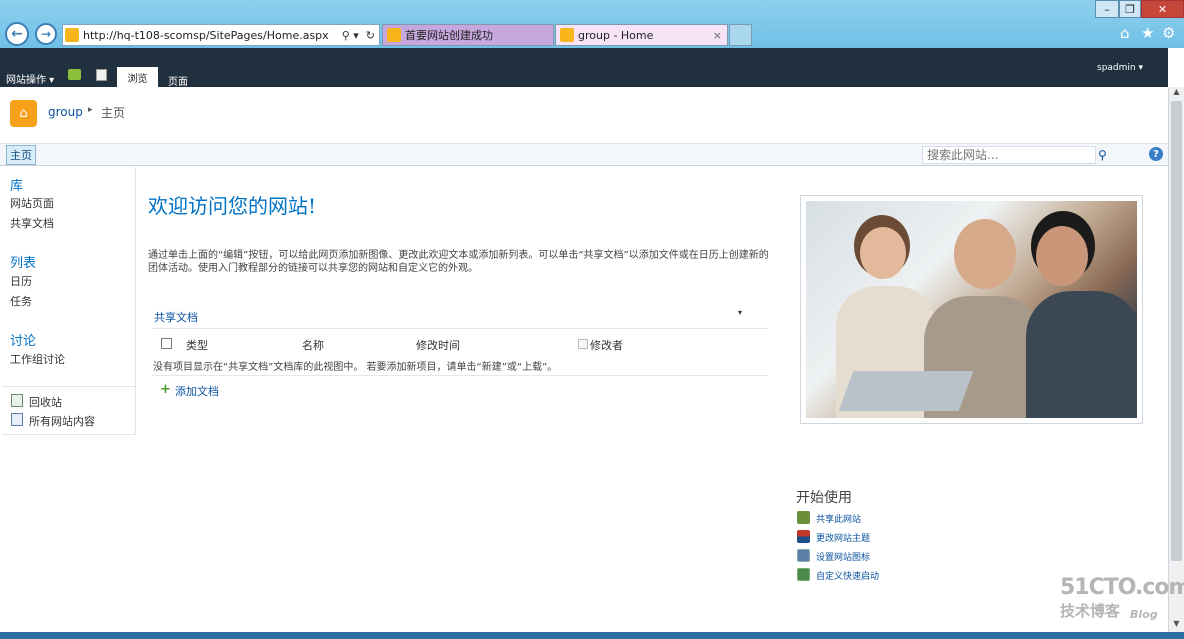  What do you see at coordinates (32, 223) in the screenshot?
I see `nav-item-shared-documents: 共享文档` at bounding box center [32, 223].